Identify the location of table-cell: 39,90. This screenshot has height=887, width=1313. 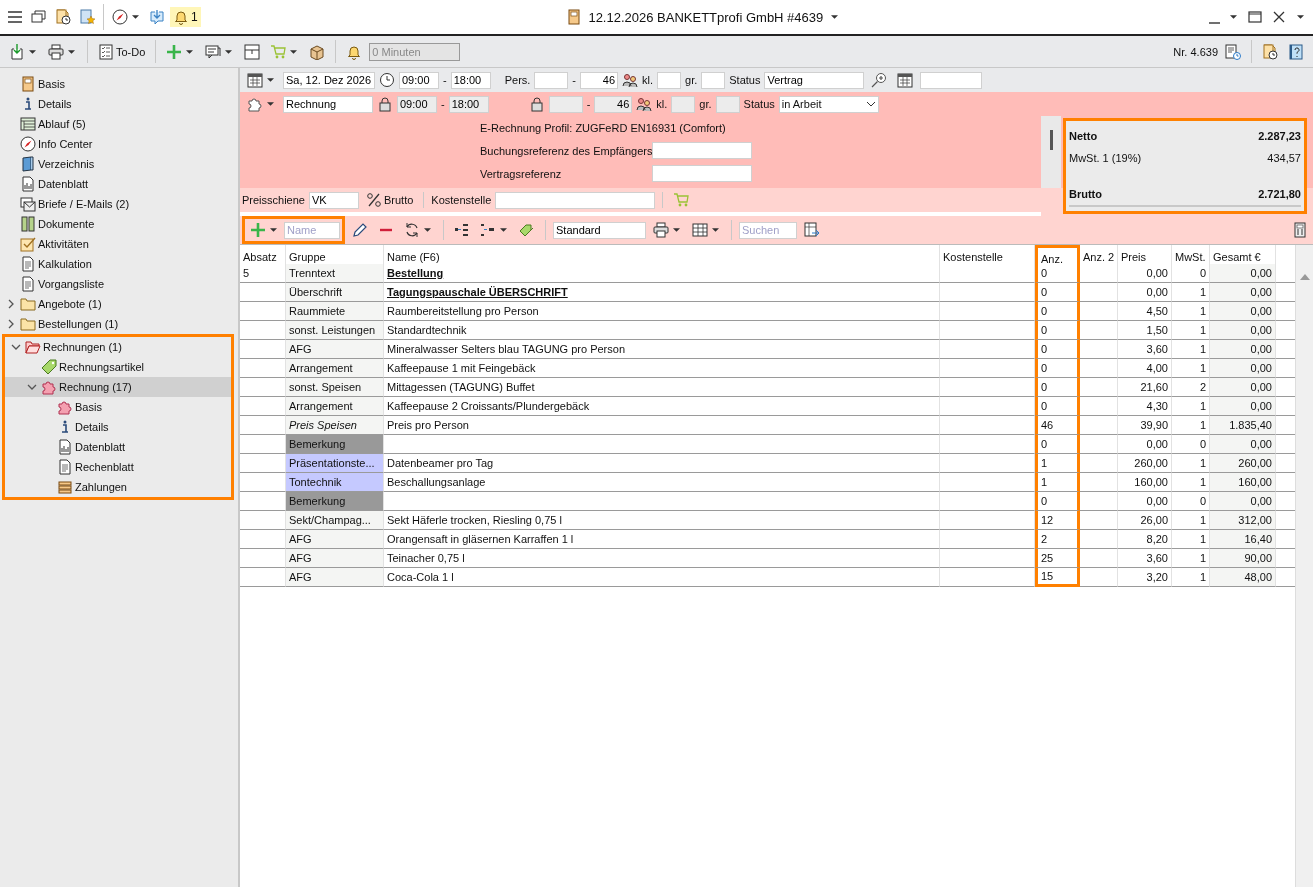
(1145, 425).